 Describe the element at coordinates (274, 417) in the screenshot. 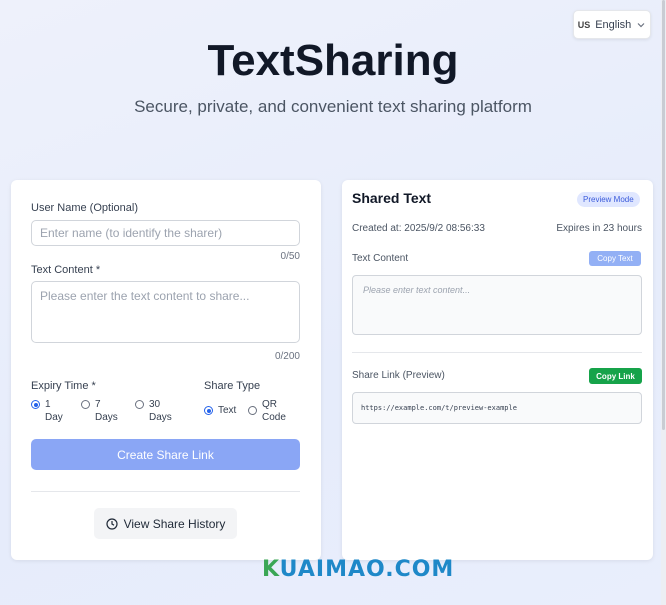

I see `share-type-option-label-2: Code` at that location.